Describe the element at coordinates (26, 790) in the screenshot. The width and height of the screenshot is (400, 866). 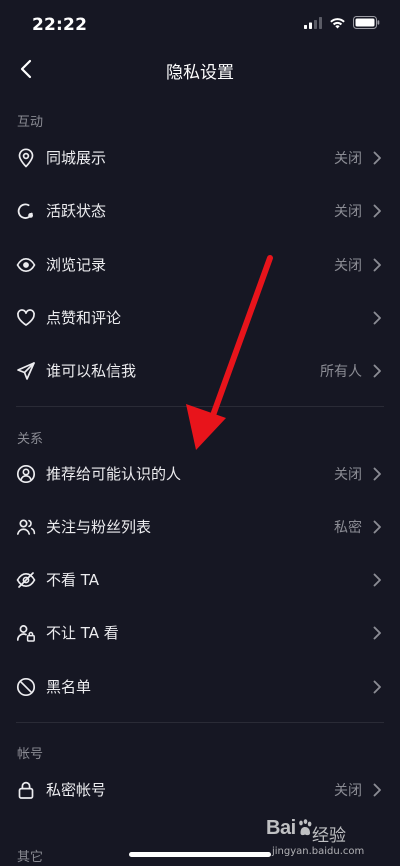
I see `lock-icon` at that location.